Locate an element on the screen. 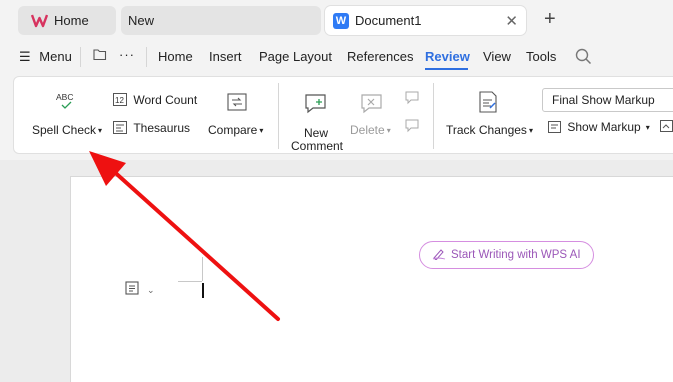  track-changes-button: Track Changes ▾ is located at coordinates (489, 130).